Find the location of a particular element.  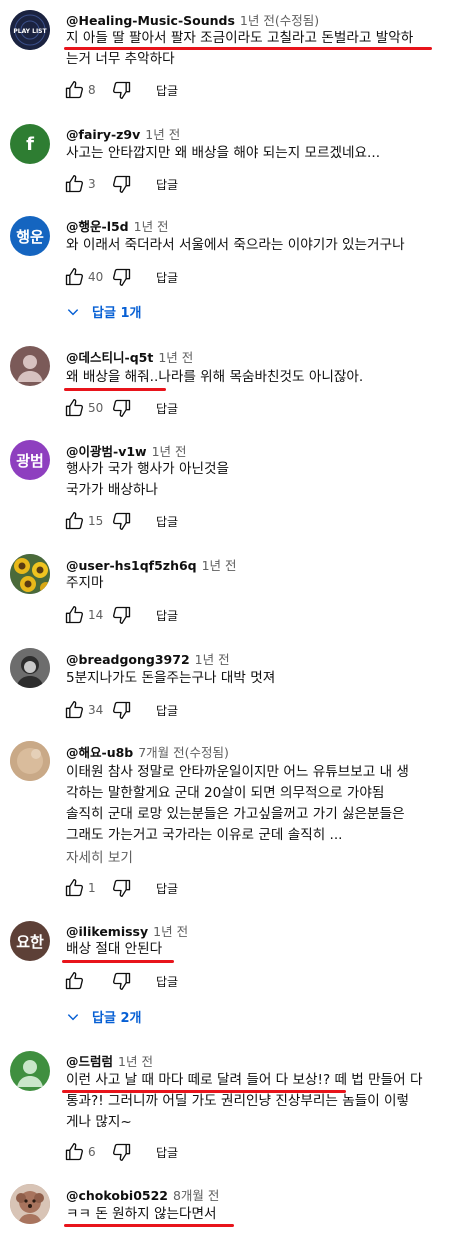

like-count: 34 is located at coordinates (96, 710).